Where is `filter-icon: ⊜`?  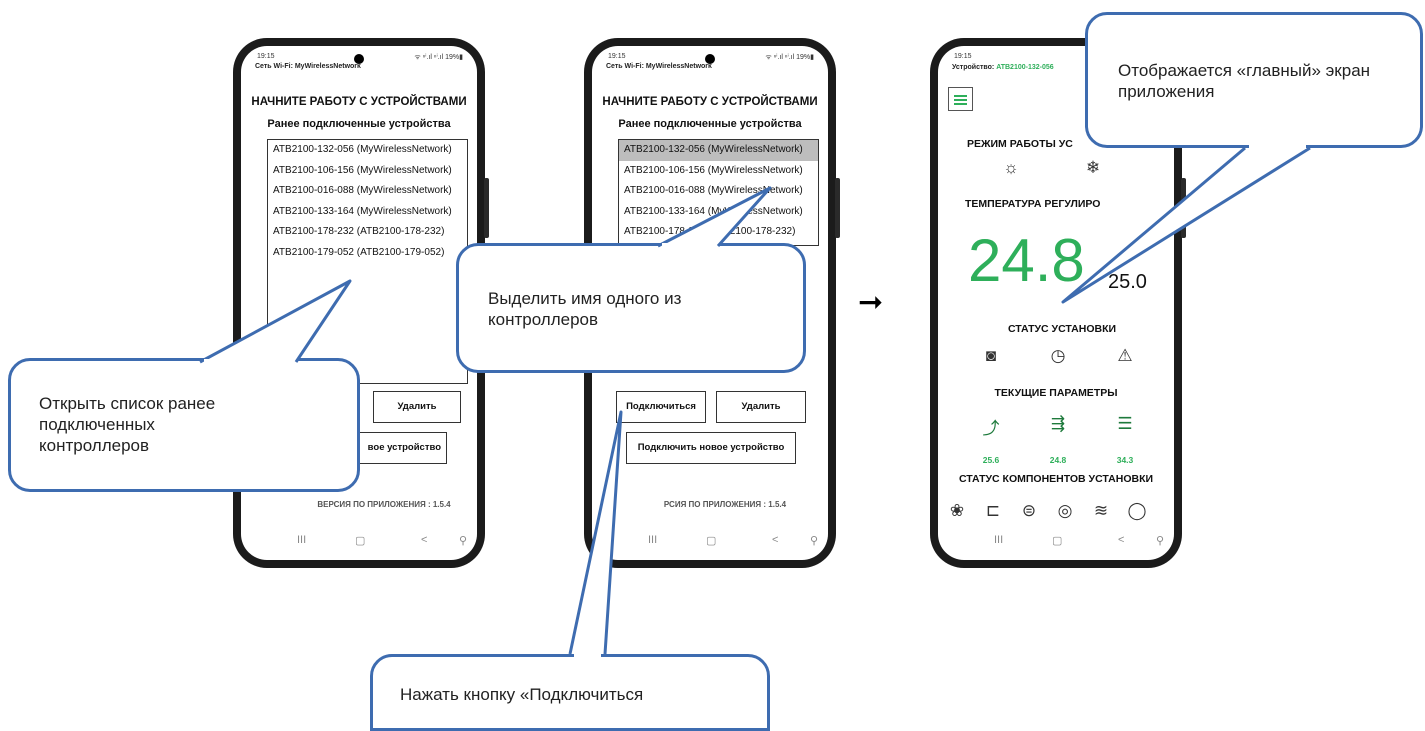
filter-icon: ⊜ is located at coordinates (1029, 511).